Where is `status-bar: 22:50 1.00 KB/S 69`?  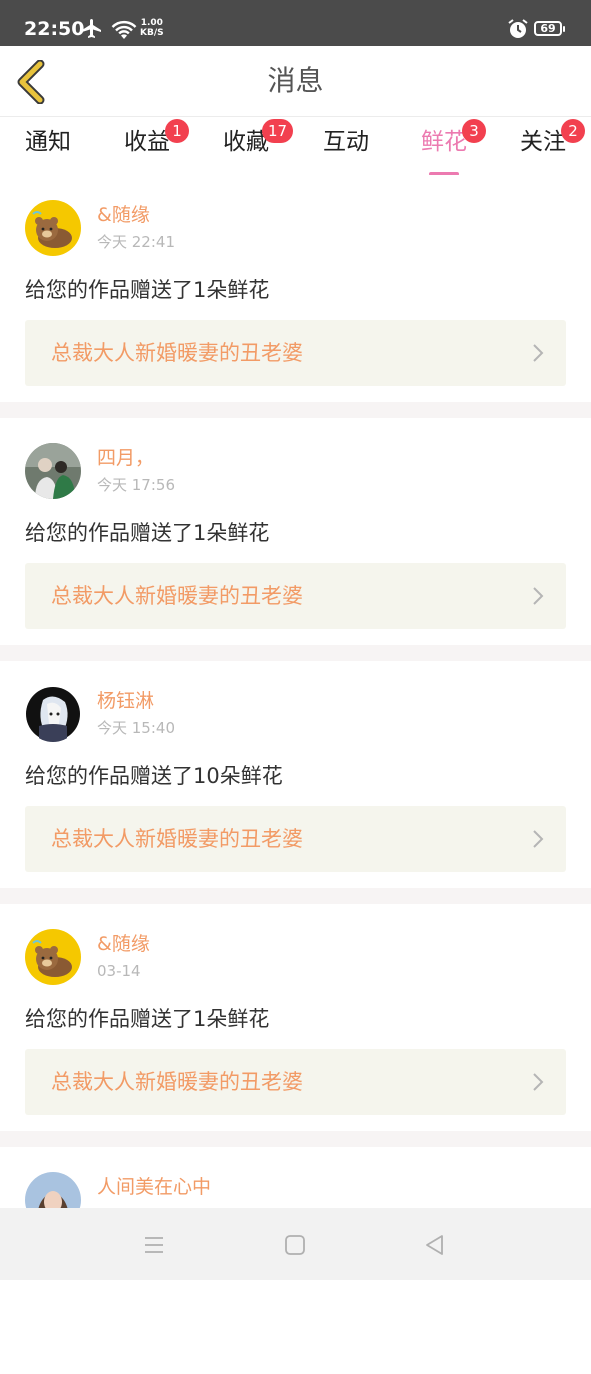 status-bar: 22:50 1.00 KB/S 69 is located at coordinates (295, 23).